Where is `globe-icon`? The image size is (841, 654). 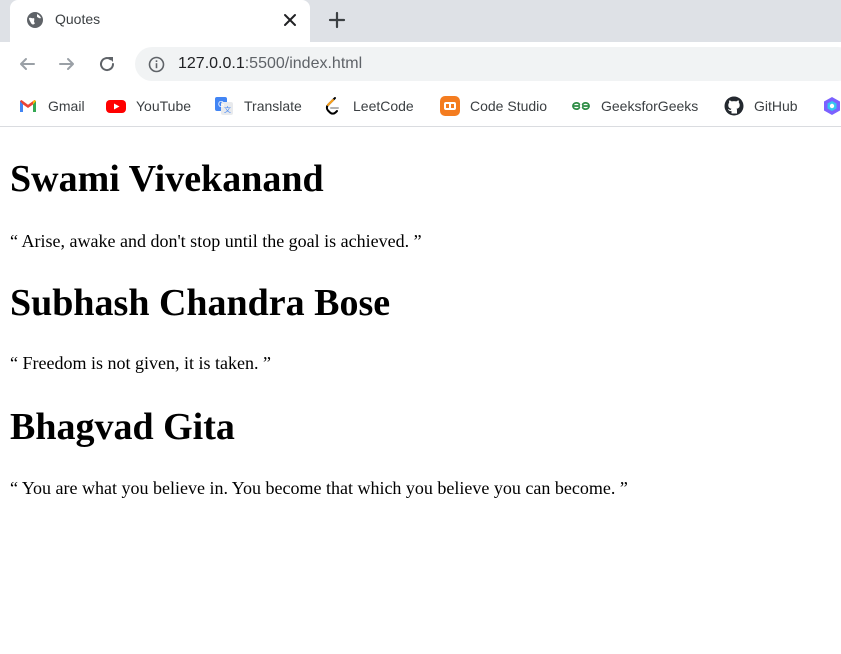 globe-icon is located at coordinates (35, 20).